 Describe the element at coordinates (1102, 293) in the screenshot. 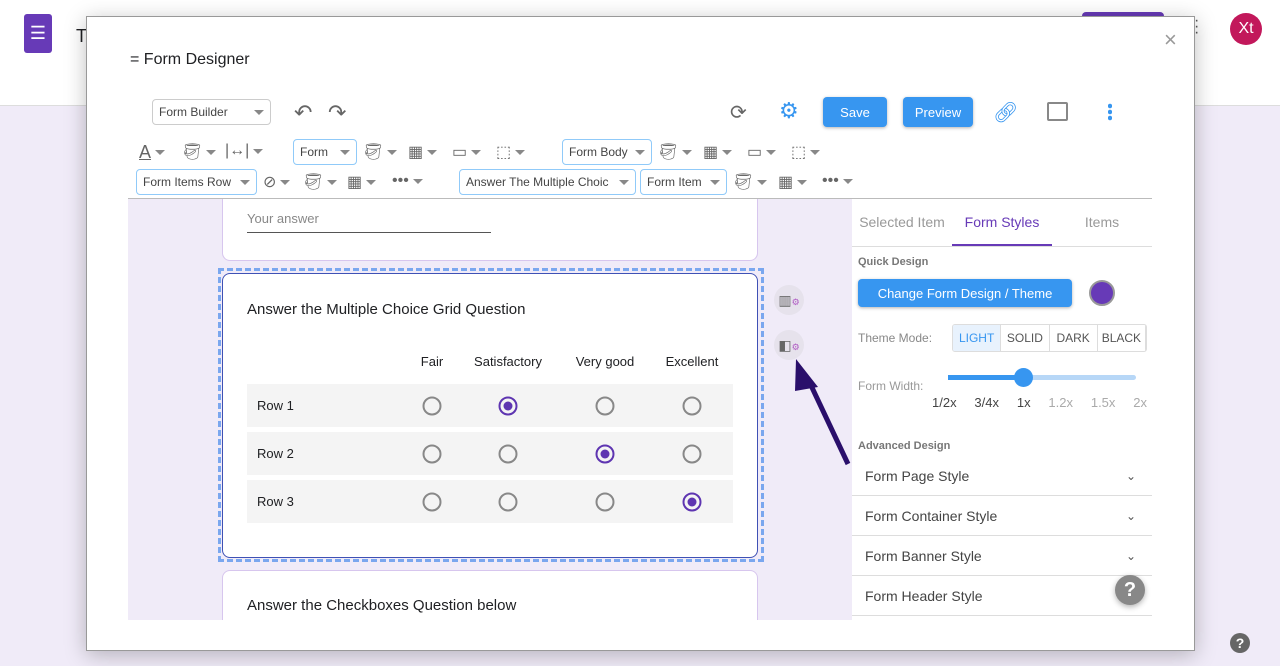

I see `theme-color-swatch` at that location.